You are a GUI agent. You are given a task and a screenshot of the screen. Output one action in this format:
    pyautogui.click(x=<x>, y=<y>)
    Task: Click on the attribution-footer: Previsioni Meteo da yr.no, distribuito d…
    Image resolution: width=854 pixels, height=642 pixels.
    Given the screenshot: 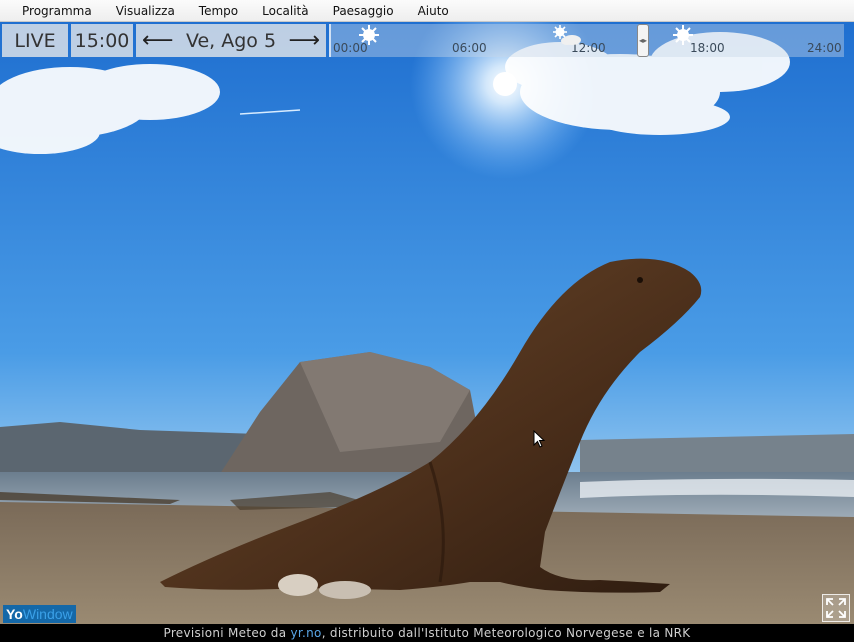 What is the action you would take?
    pyautogui.click(x=427, y=633)
    